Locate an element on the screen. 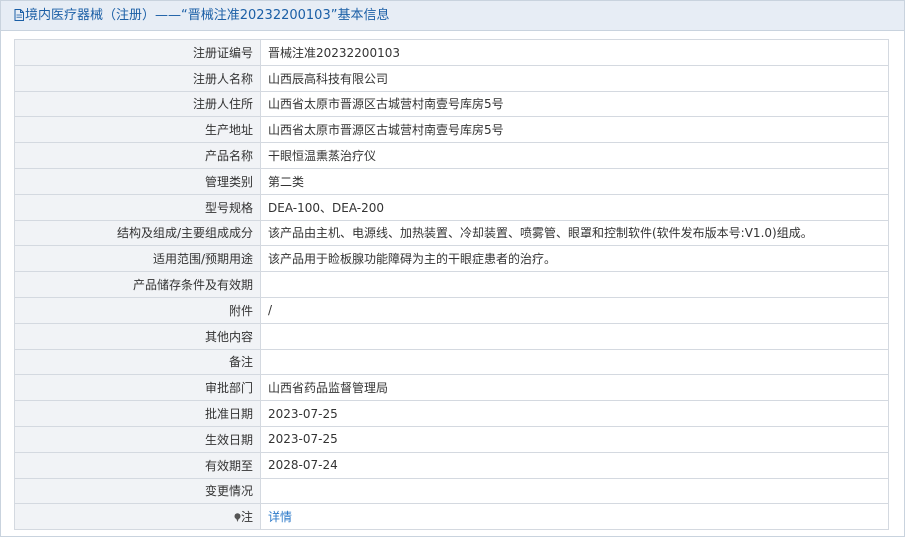 Image resolution: width=905 pixels, height=537 pixels. row-value: 第二类 is located at coordinates (574, 181).